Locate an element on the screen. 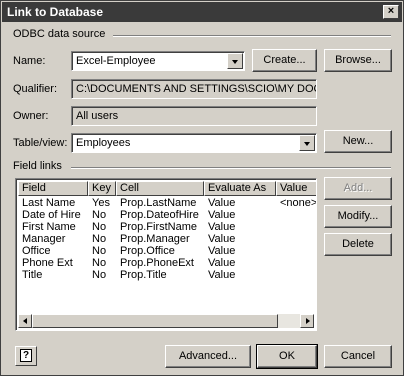  close-button: × is located at coordinates (391, 12).